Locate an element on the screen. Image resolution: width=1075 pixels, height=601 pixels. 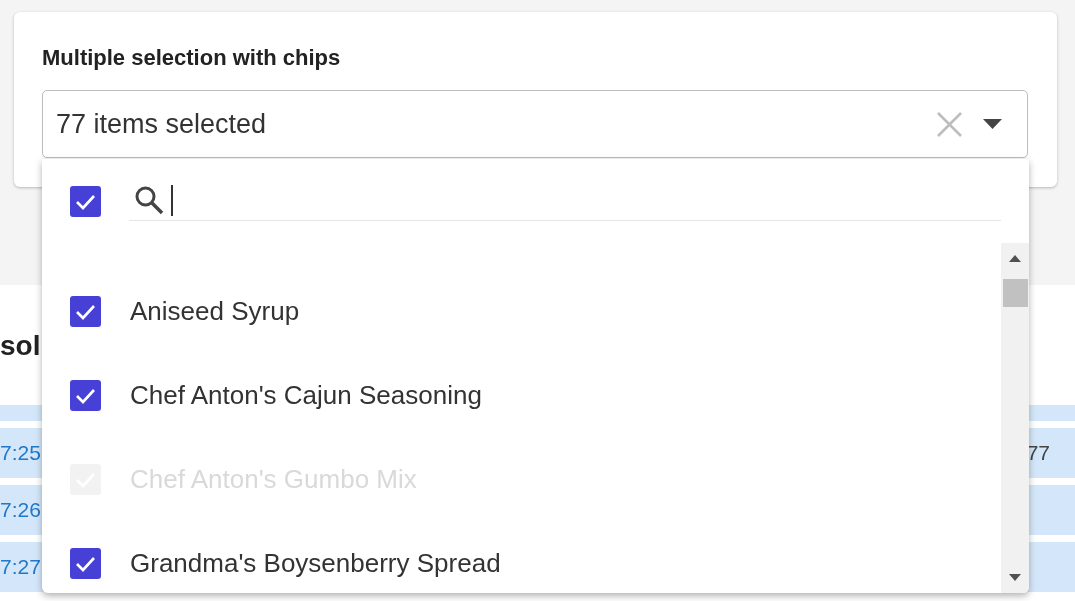
section-heading: sol is located at coordinates (20, 346).